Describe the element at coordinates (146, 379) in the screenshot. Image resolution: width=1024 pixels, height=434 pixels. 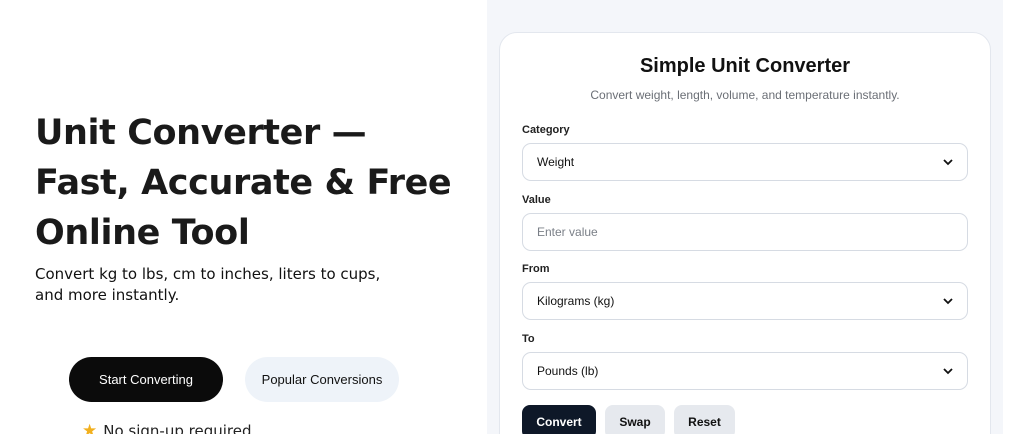
I see `start-converting-button: Start Converting` at that location.